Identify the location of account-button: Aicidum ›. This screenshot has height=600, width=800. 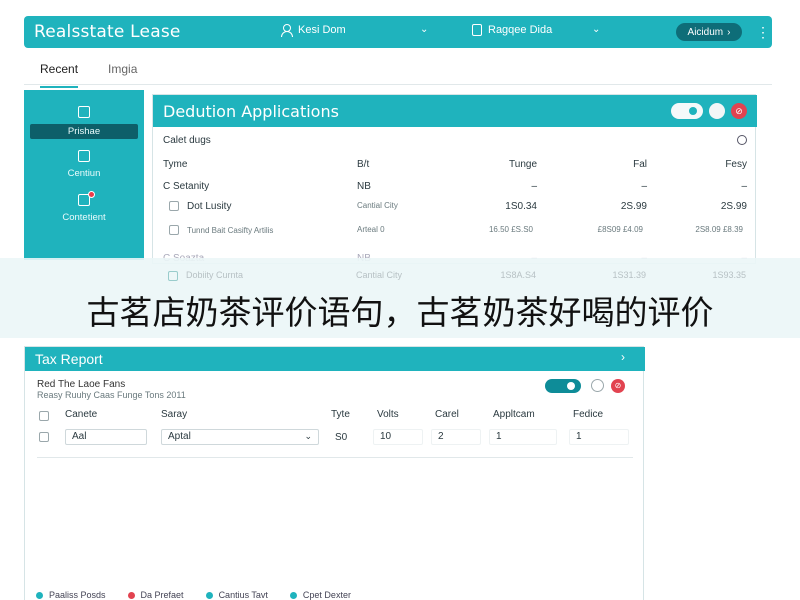
(709, 32).